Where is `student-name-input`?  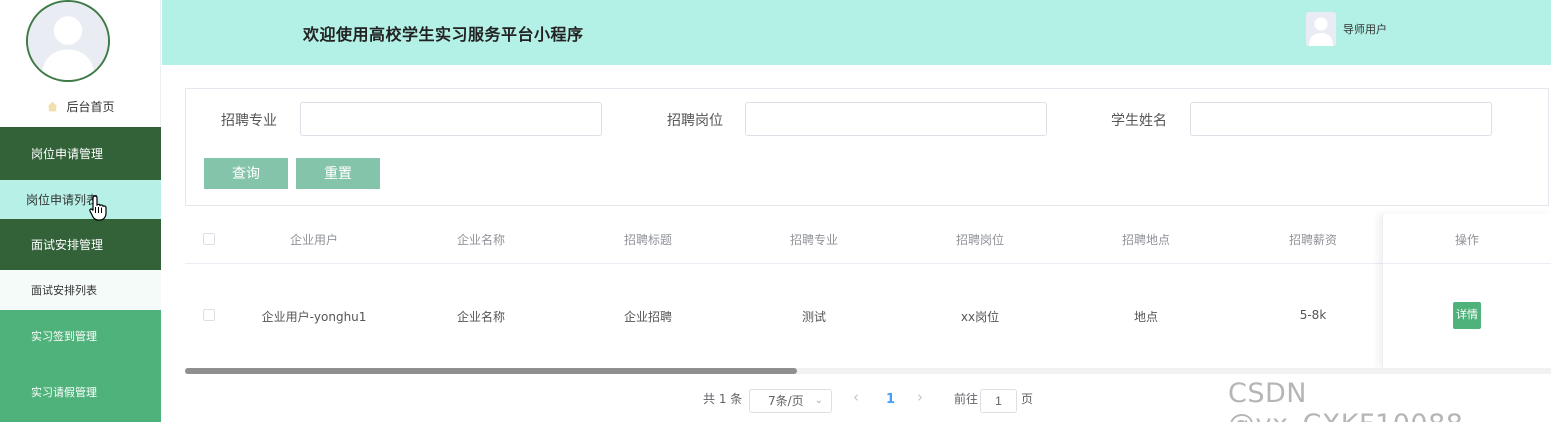 student-name-input is located at coordinates (1341, 119).